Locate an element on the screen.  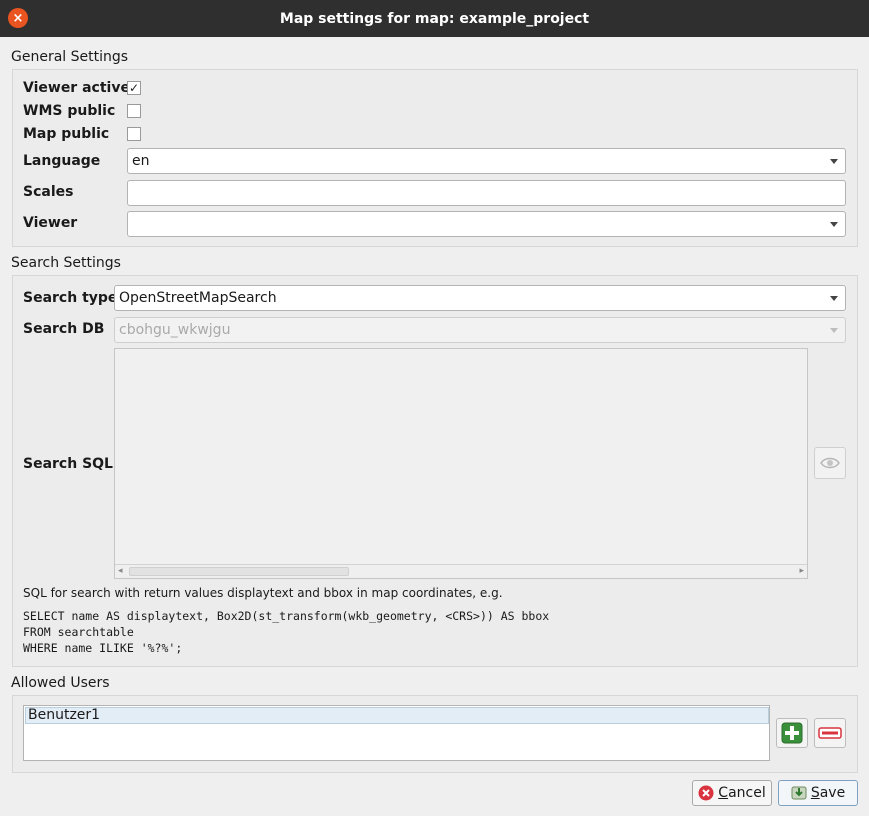
viewer-select is located at coordinates (486, 224).